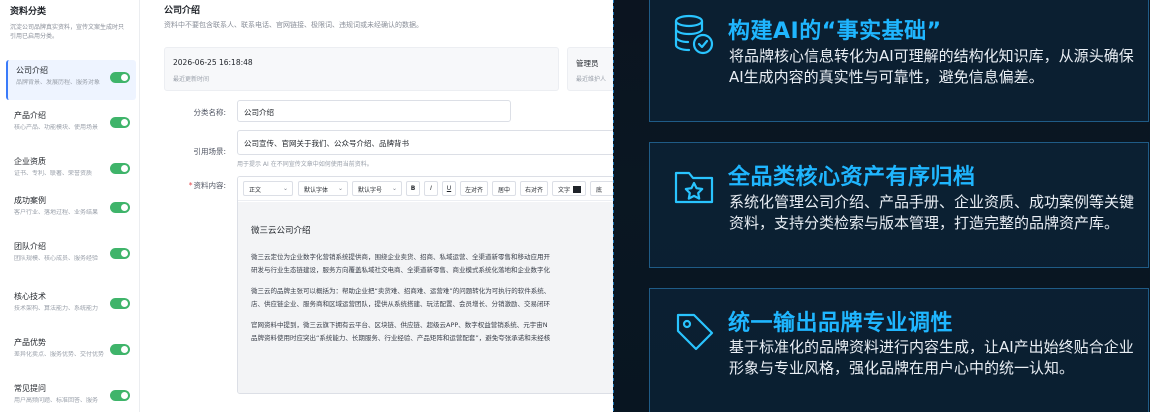 Image resolution: width=1150 pixels, height=412 pixels. I want to click on font-select-value: 默认字体, so click(316, 190).